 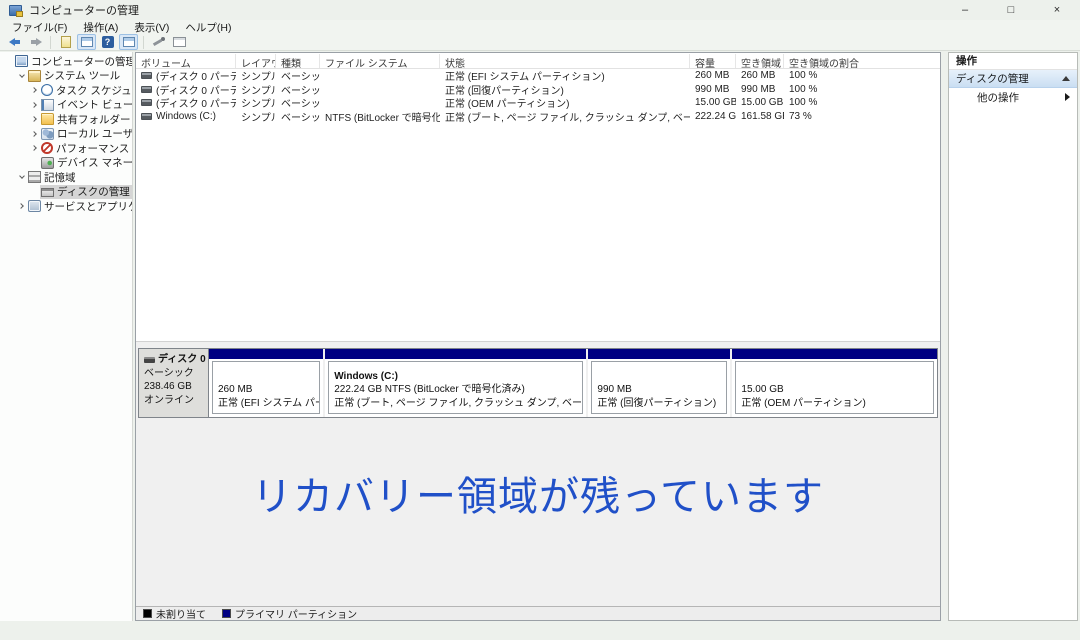 I want to click on tree-item-disk-management: ディスクの管理, so click(x=66, y=191).